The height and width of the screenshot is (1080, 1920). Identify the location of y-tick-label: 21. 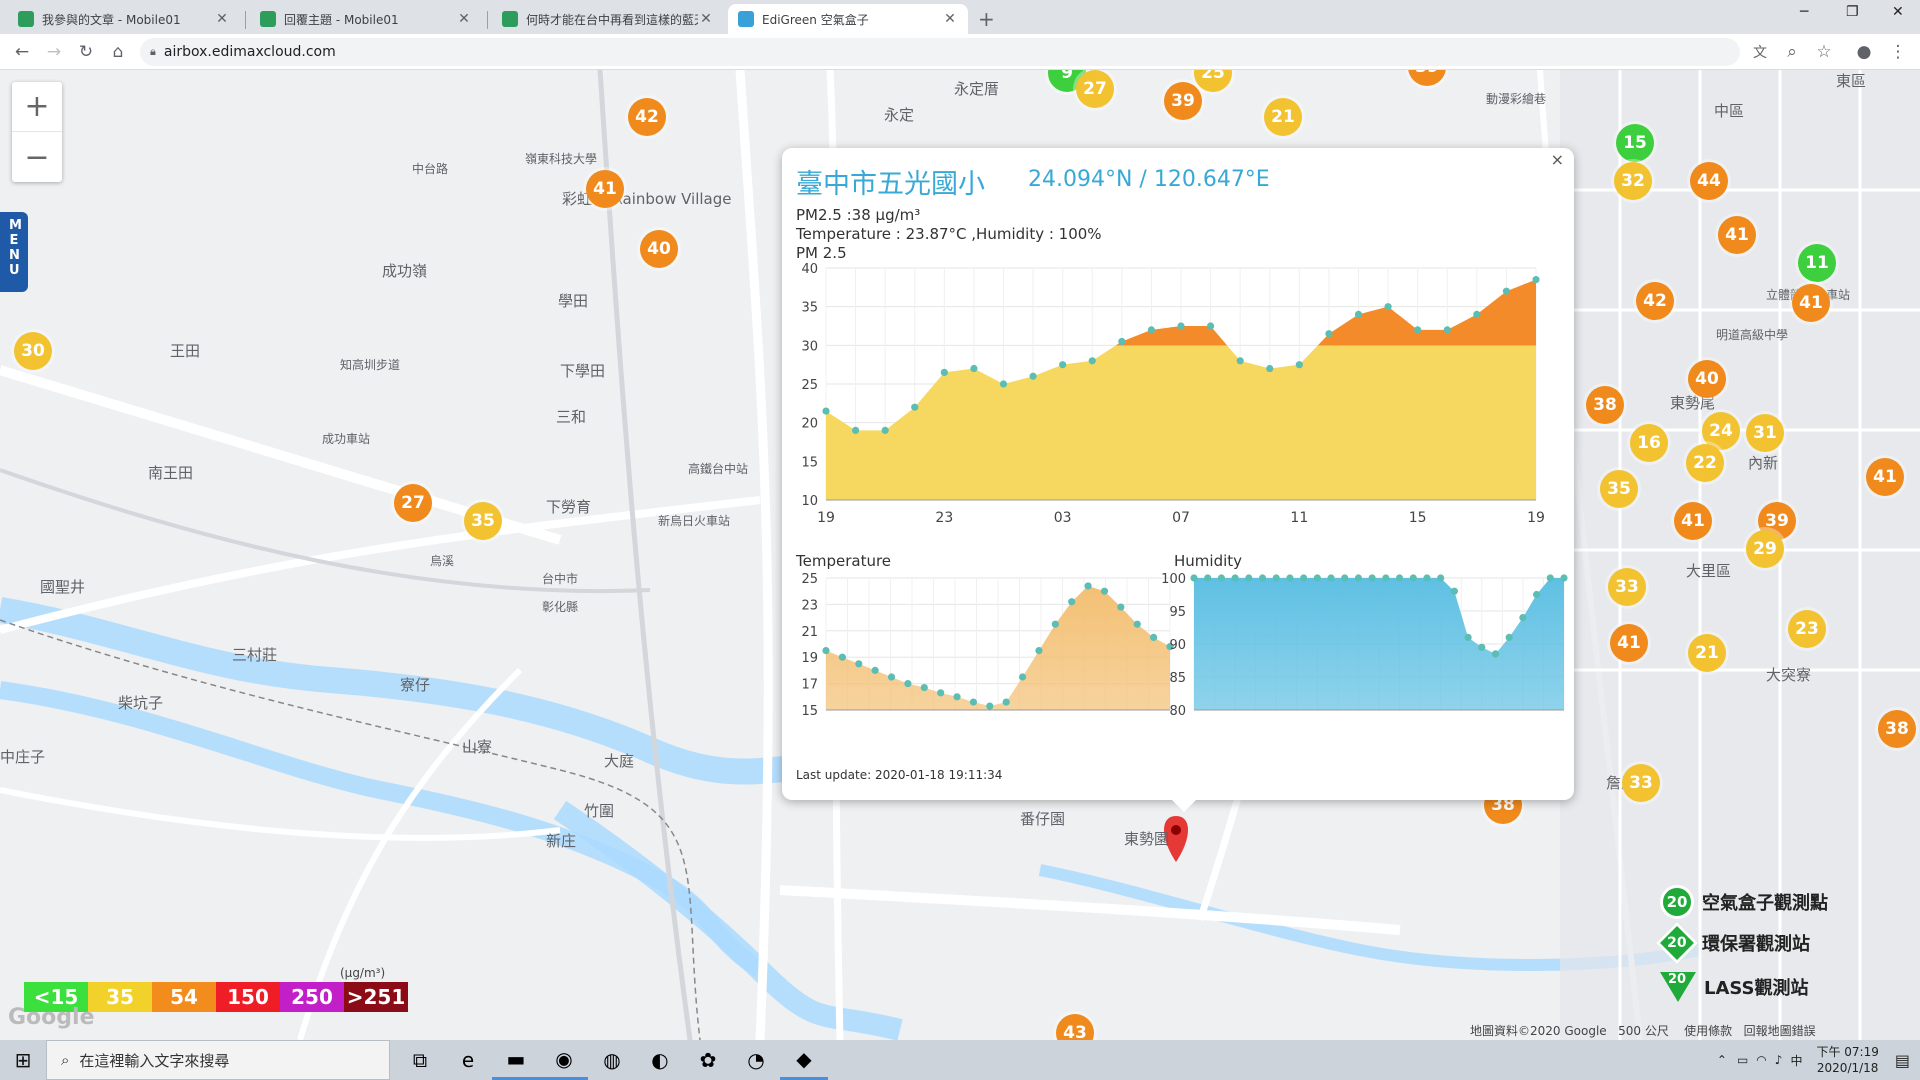
(809, 632).